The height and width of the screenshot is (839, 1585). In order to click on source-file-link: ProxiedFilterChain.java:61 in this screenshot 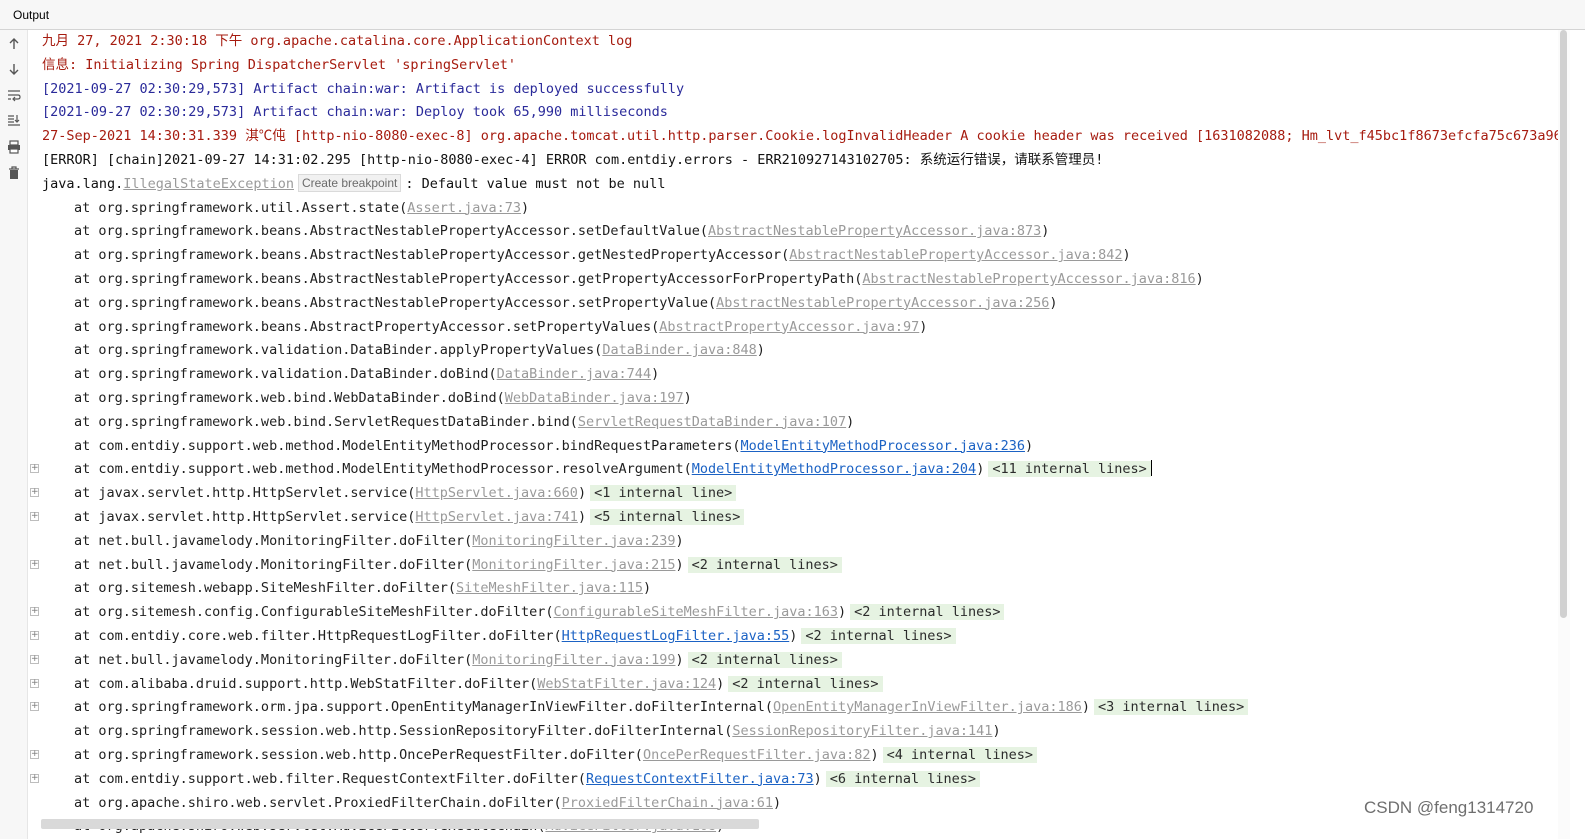, I will do `click(667, 803)`.